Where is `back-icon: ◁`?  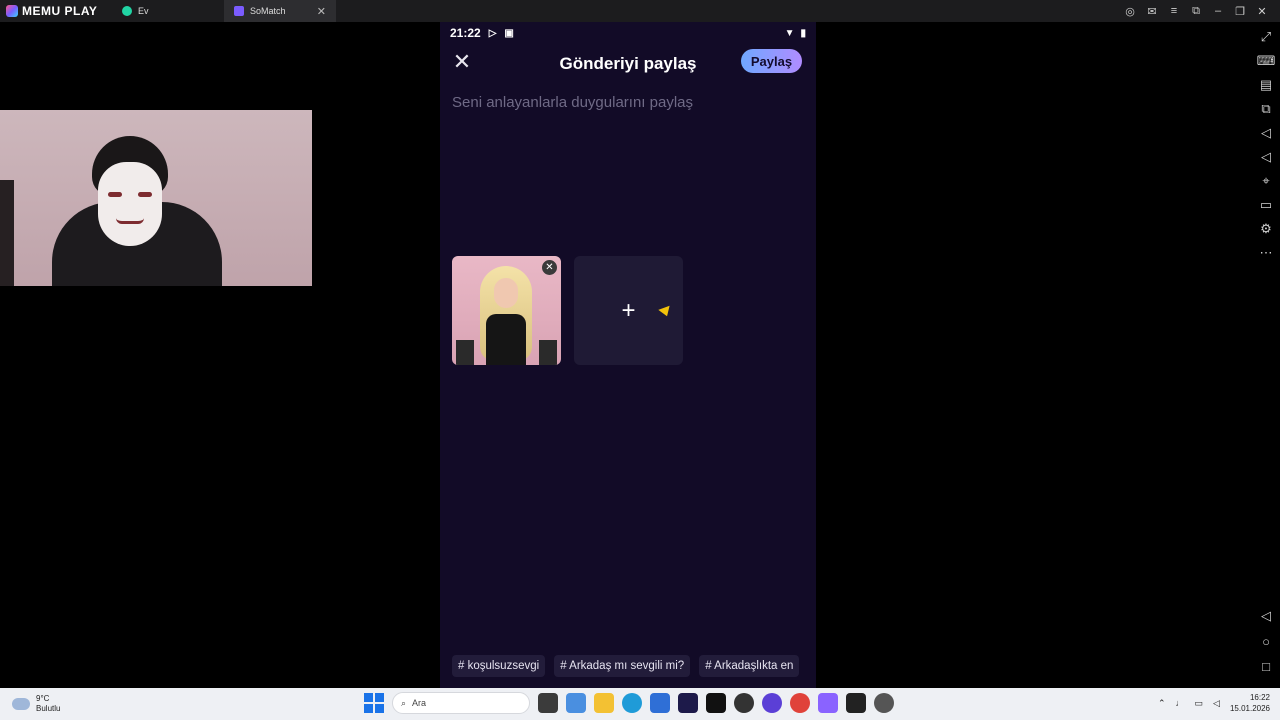 back-icon: ◁ is located at coordinates (1266, 616).